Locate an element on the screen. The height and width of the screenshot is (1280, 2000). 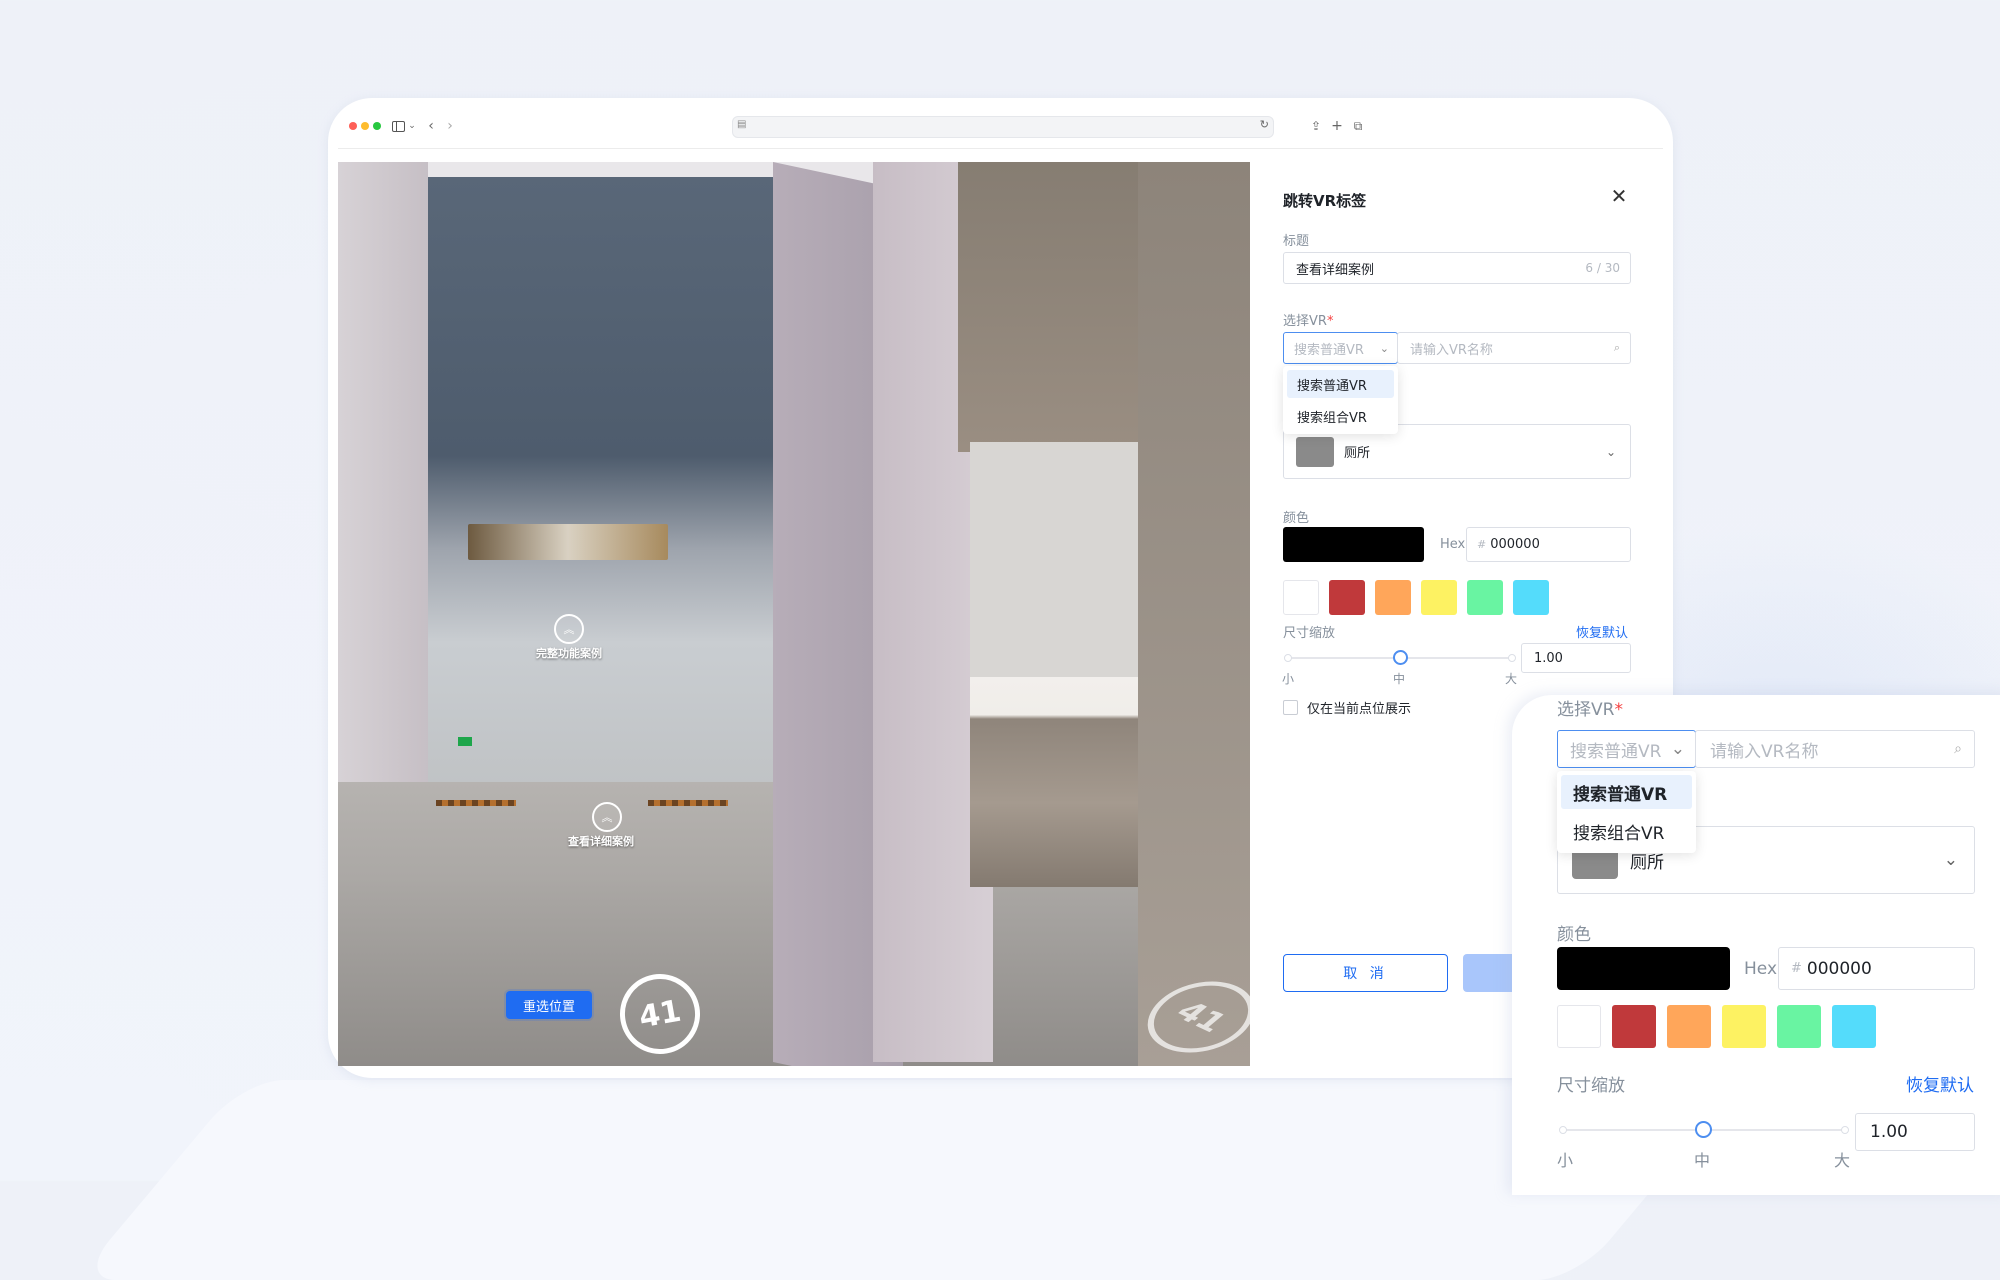
zoom-slider-tick-medium: 中 is located at coordinates (1702, 1160).